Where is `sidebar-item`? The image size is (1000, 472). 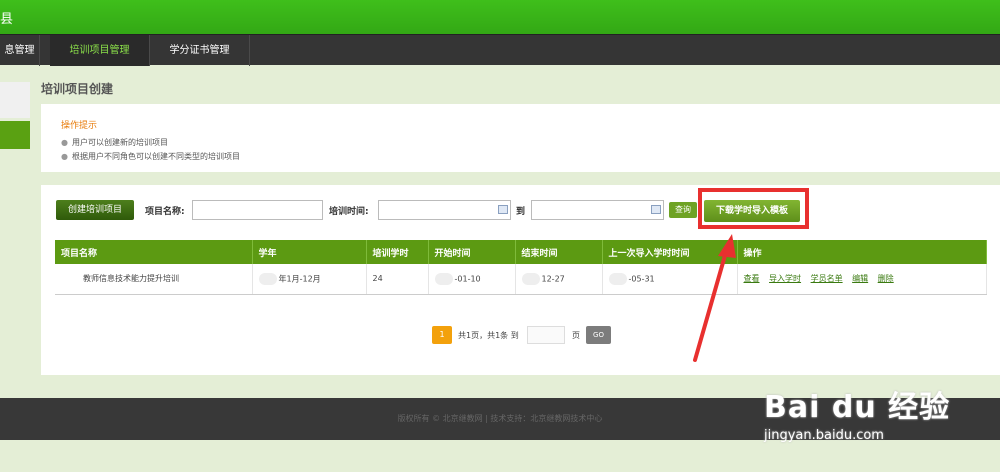
sidebar-item is located at coordinates (15, 100).